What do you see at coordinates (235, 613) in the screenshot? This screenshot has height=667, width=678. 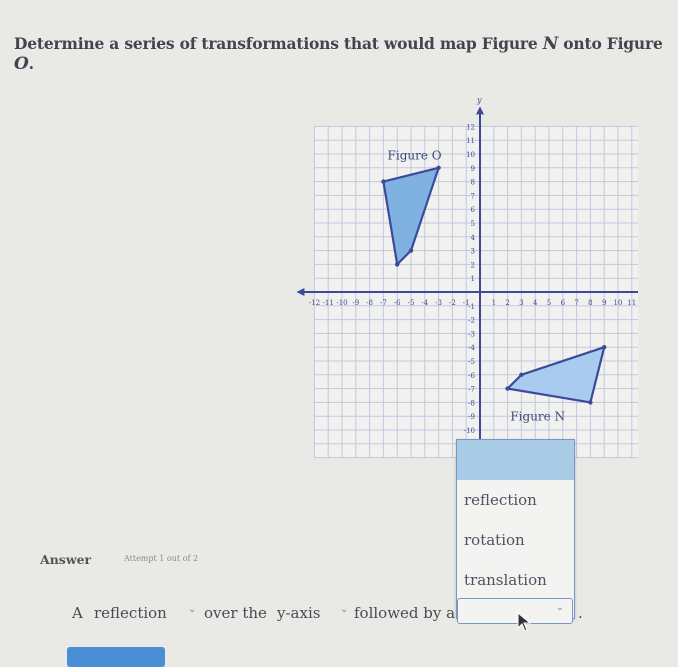 I see `over-the-text: over the` at bounding box center [235, 613].